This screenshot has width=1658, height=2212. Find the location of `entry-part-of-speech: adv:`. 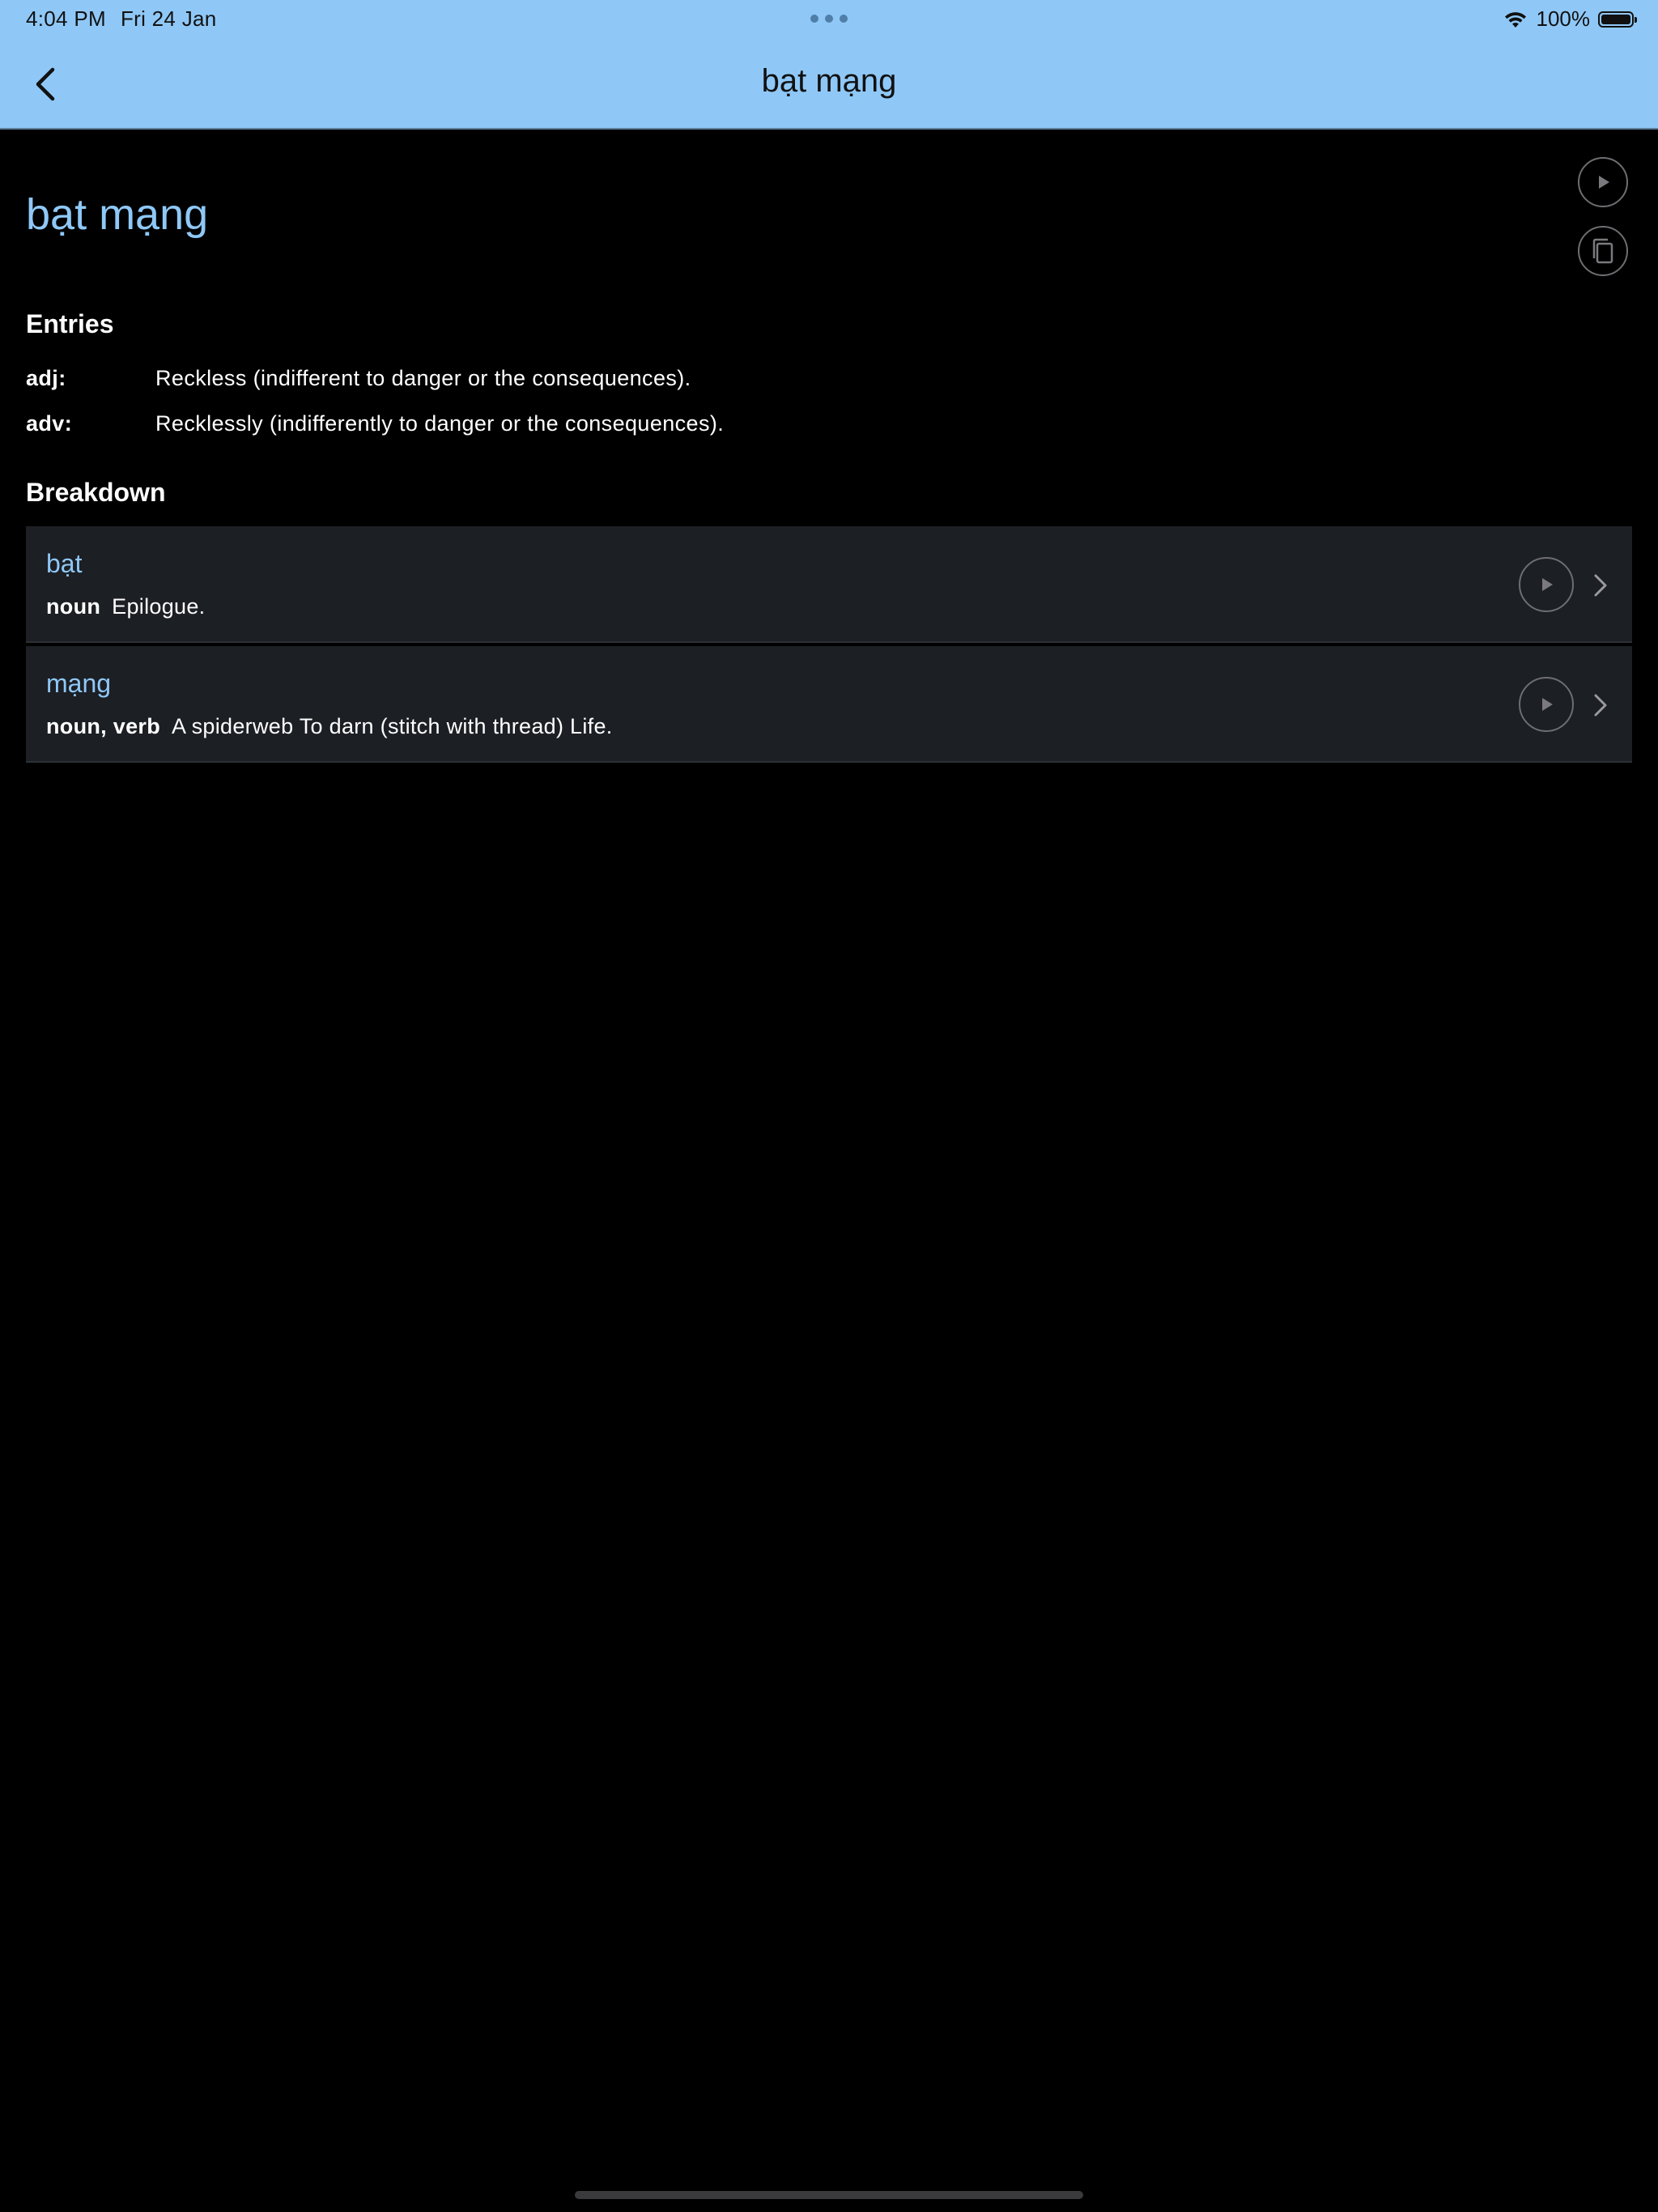

entry-part-of-speech: adv: is located at coordinates (49, 424).